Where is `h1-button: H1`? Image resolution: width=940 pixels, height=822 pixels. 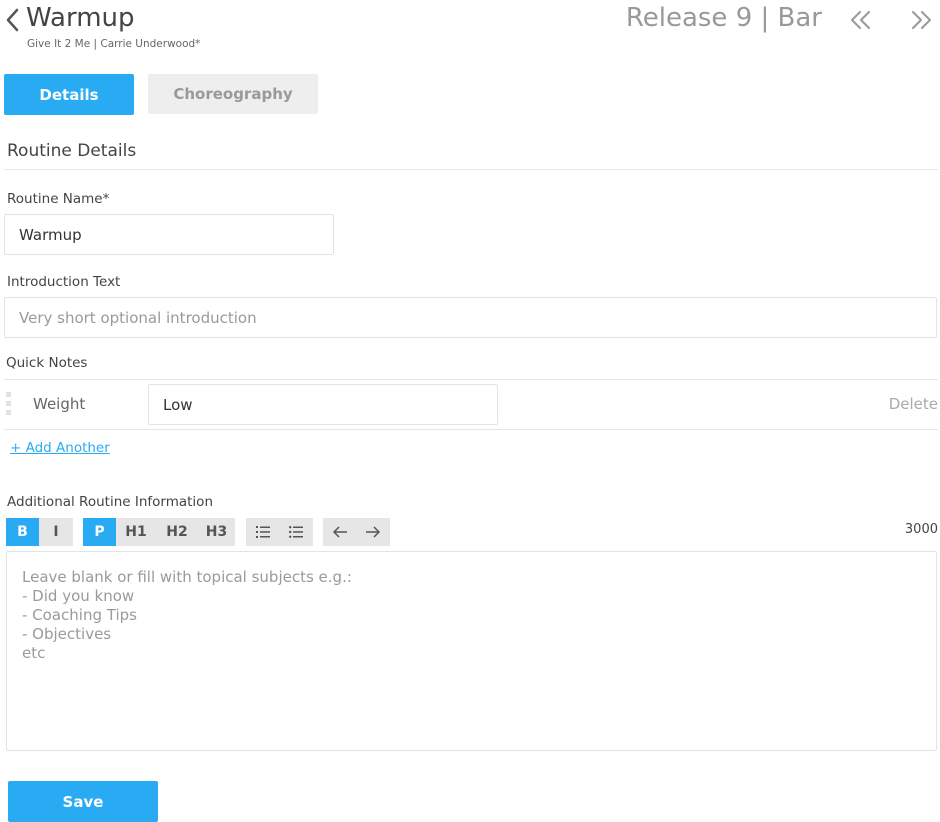
h1-button: H1 is located at coordinates (136, 532).